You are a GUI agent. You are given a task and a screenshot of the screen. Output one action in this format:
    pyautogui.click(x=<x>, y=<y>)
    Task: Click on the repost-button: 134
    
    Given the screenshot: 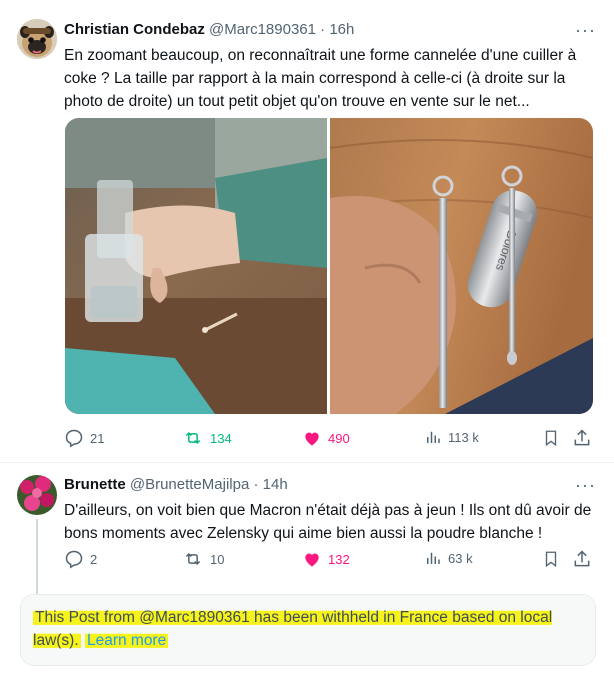 What is the action you would take?
    pyautogui.click(x=207, y=438)
    